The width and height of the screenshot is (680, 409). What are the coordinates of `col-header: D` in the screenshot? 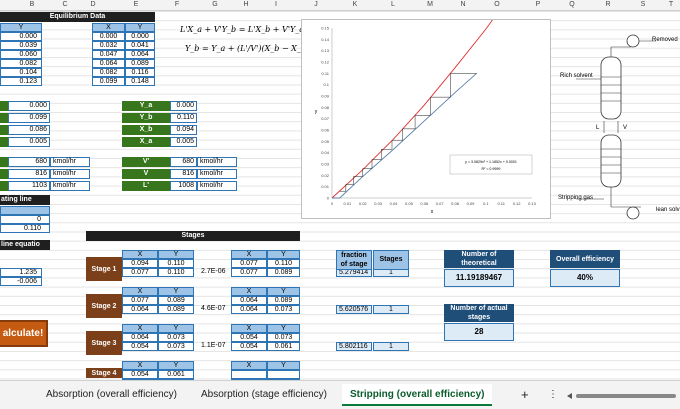 It's located at (93, 4).